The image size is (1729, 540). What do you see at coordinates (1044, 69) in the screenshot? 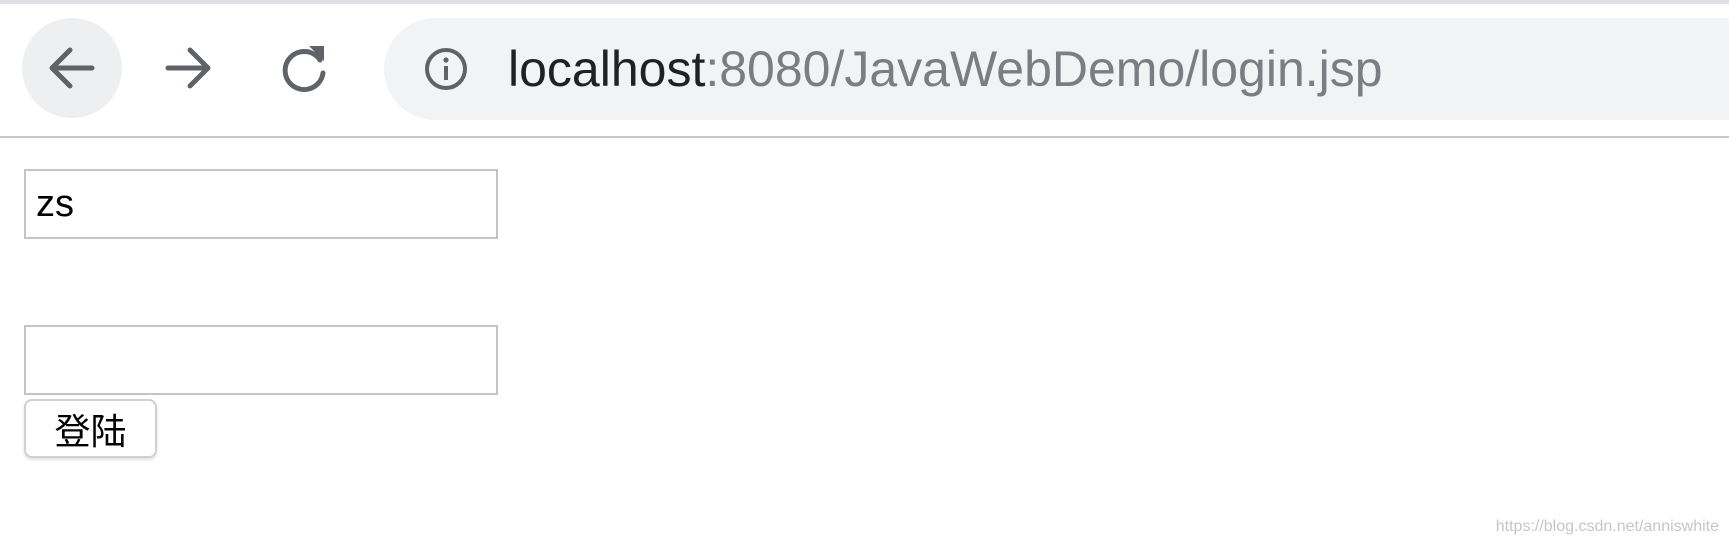
I see `url-path: :8080/JavaWebDemo/login.jsp` at bounding box center [1044, 69].